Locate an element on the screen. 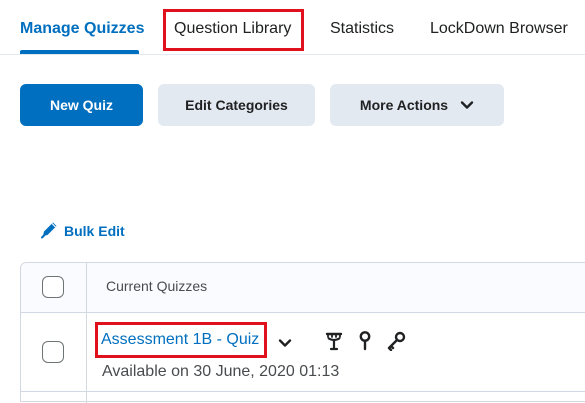  pencil-icon is located at coordinates (52, 230).